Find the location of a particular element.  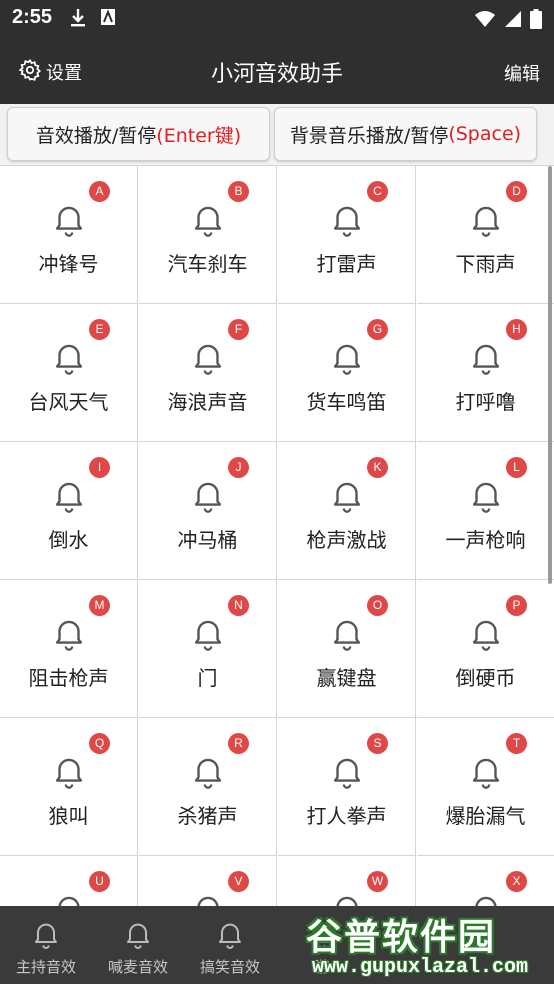

app-title: 小河音效助手 is located at coordinates (276, 74).